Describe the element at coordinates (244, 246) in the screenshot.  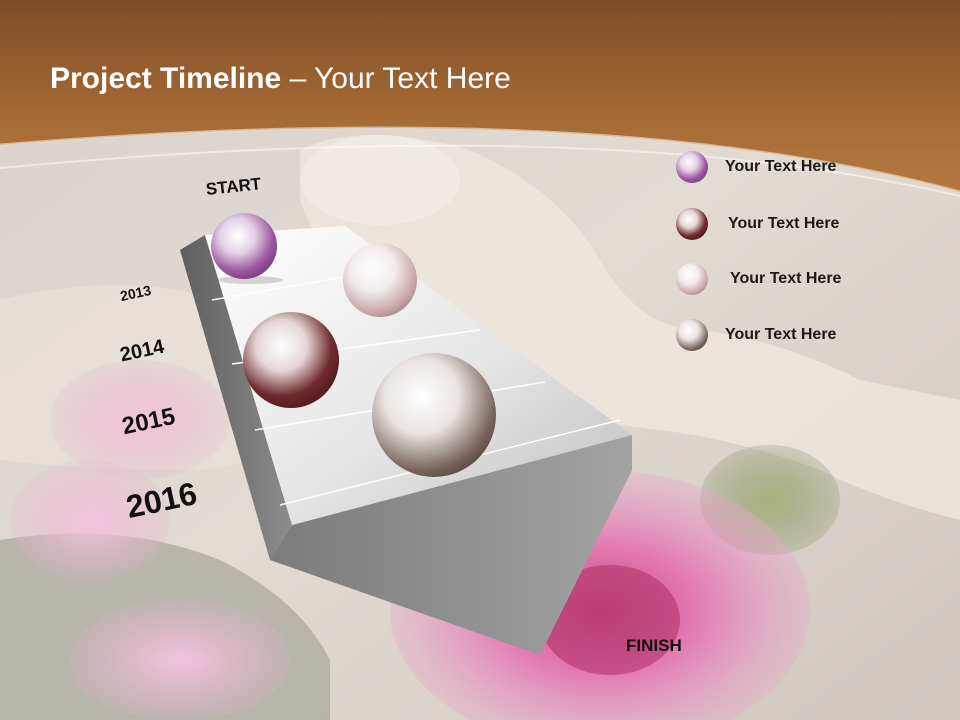
I see `timeline-ball-purple` at that location.